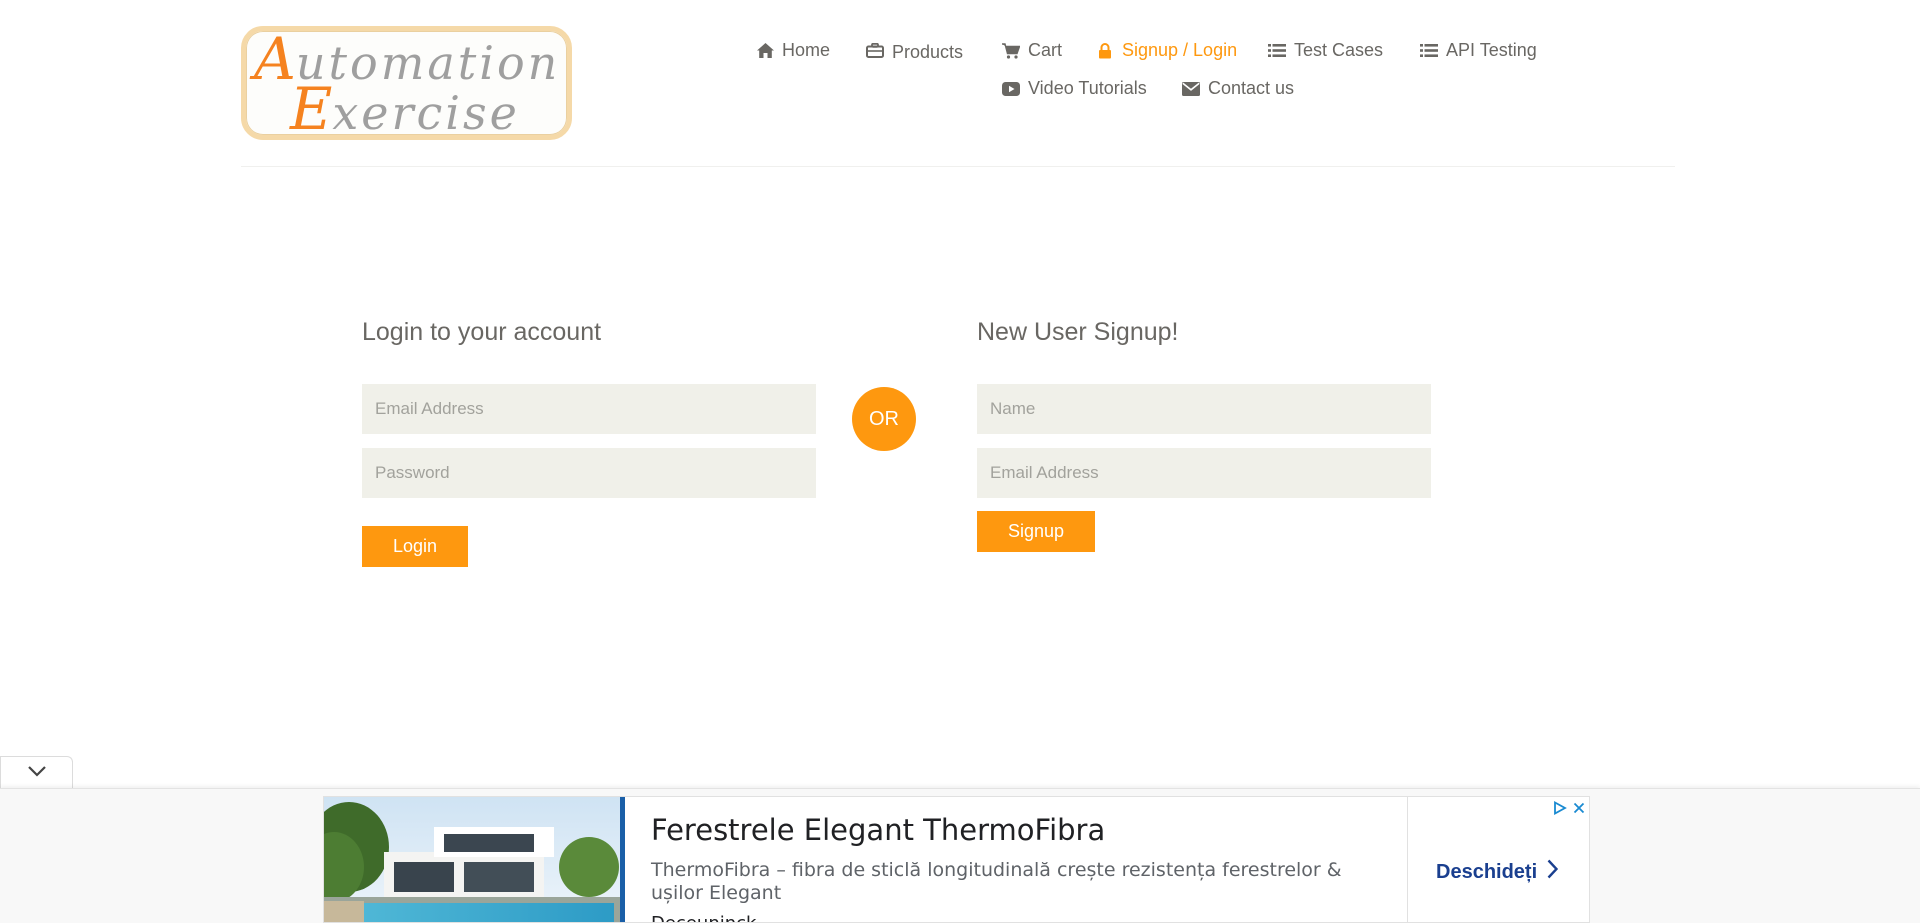 The height and width of the screenshot is (923, 1920). I want to click on nav-item-products: Products, so click(915, 51).